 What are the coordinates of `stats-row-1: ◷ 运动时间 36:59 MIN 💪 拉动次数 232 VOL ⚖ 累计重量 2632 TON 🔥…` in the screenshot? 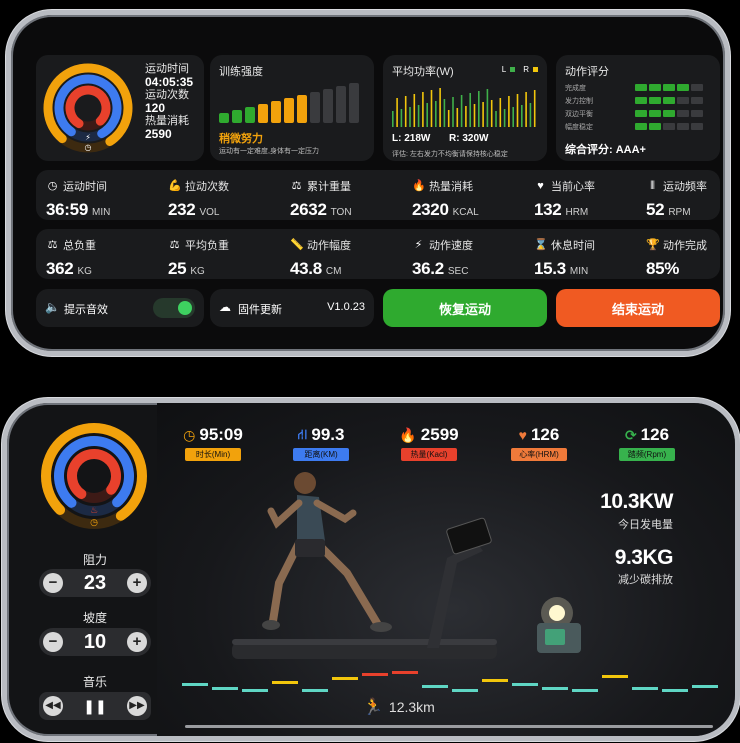 It's located at (378, 195).